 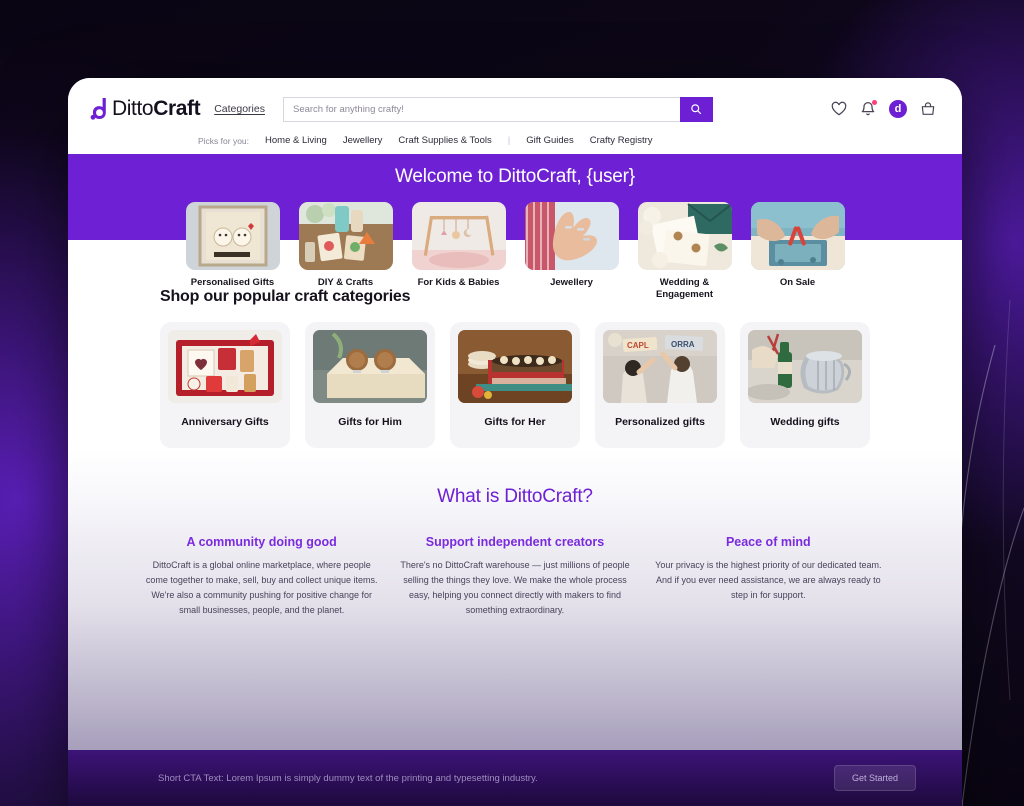 What do you see at coordinates (898, 109) in the screenshot?
I see `avatar: d` at bounding box center [898, 109].